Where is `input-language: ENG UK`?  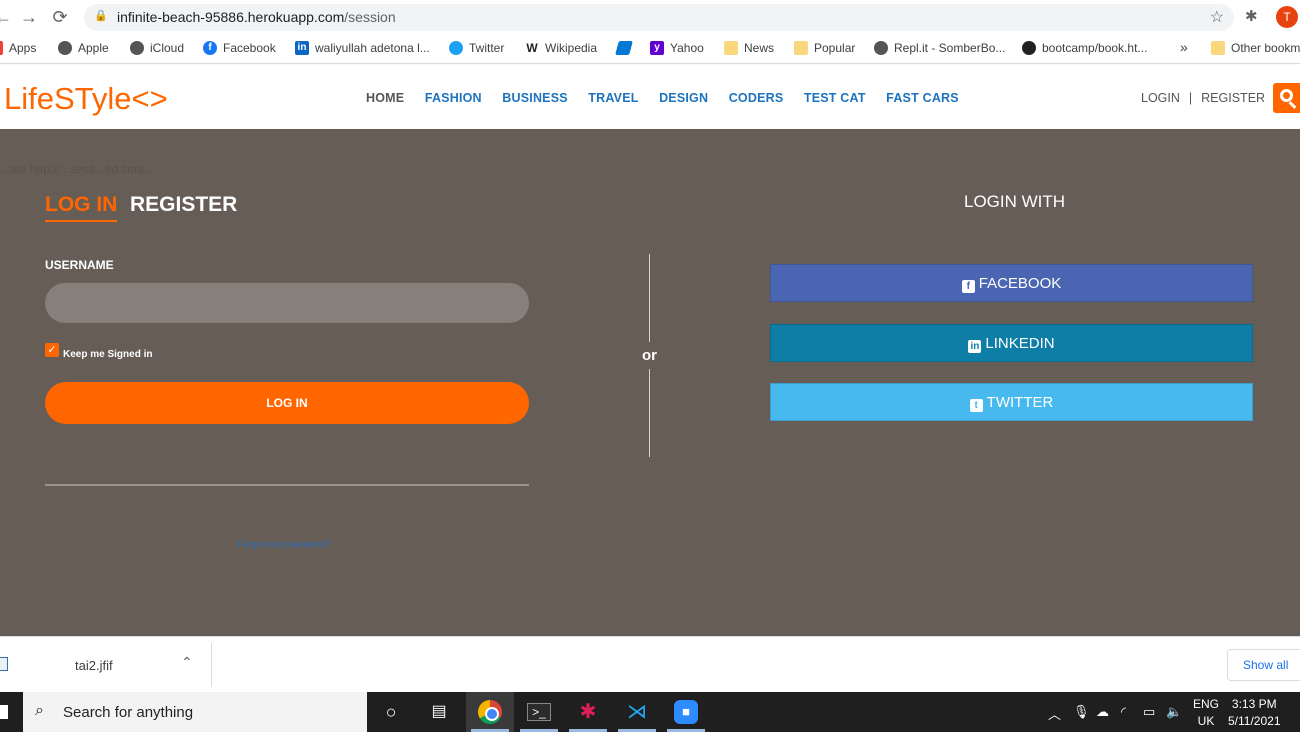
input-language: ENG UK is located at coordinates (1206, 713).